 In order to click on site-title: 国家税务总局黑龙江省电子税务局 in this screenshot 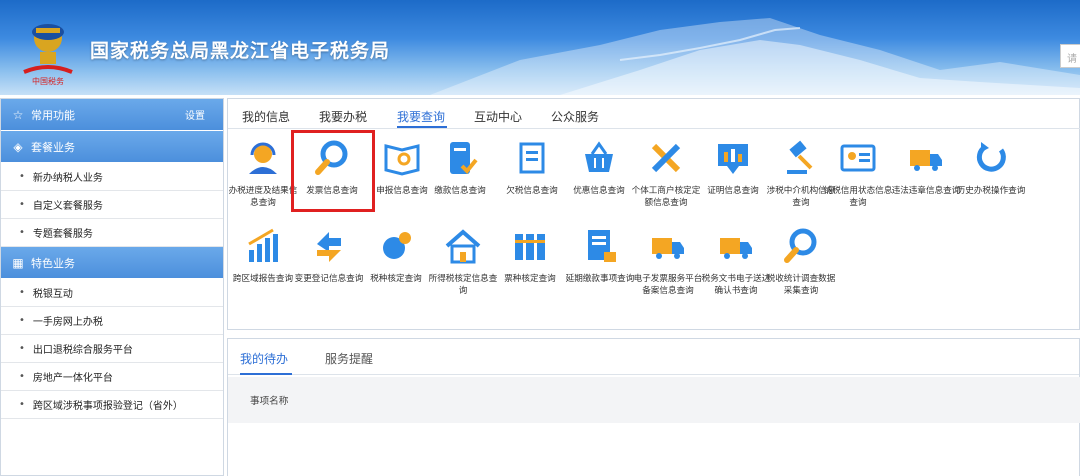, I will do `click(240, 51)`.